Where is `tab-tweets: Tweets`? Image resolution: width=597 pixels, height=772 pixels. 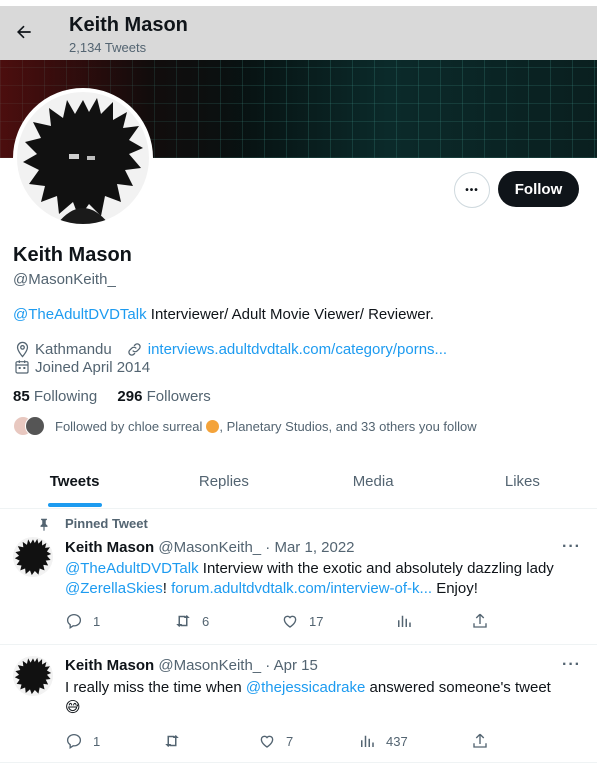
tab-tweets: Tweets is located at coordinates (74, 483).